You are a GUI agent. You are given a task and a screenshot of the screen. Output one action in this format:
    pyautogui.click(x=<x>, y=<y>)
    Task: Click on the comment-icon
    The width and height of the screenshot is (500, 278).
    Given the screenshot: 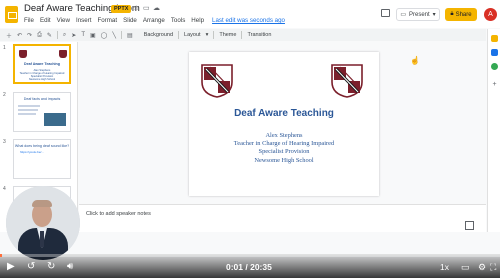 What is the action you would take?
    pyautogui.click(x=385, y=13)
    